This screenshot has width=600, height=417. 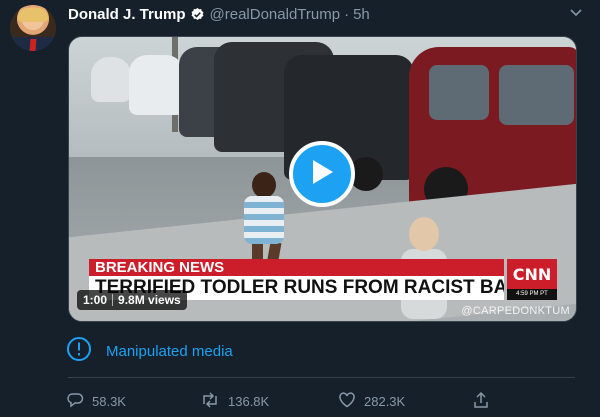 I want to click on tweet-actions: 58.3K 136.8K 282.3K, so click(x=326, y=401).